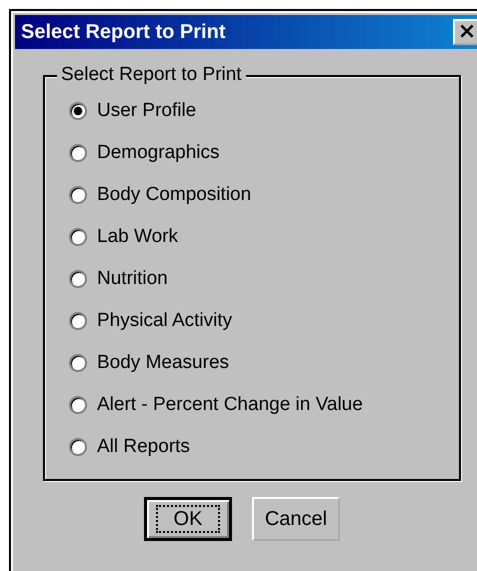  I want to click on dialog-button: OK, so click(188, 519).